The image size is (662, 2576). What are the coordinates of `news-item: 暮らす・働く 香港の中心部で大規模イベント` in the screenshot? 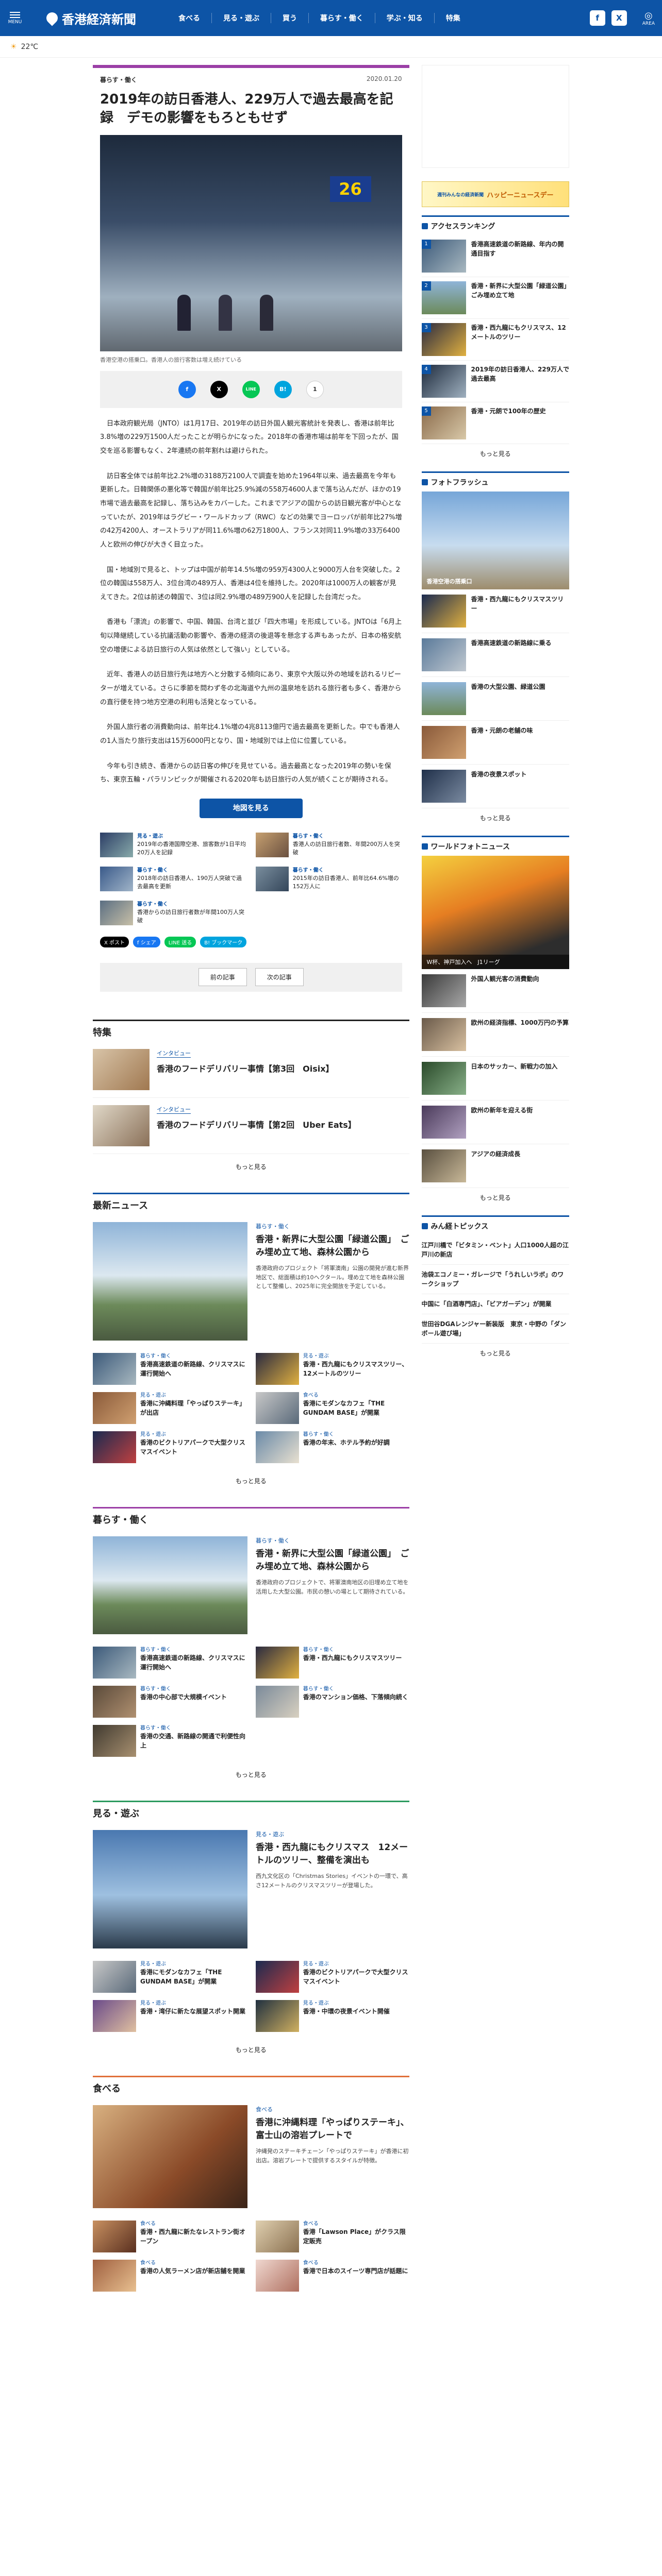 It's located at (169, 1701).